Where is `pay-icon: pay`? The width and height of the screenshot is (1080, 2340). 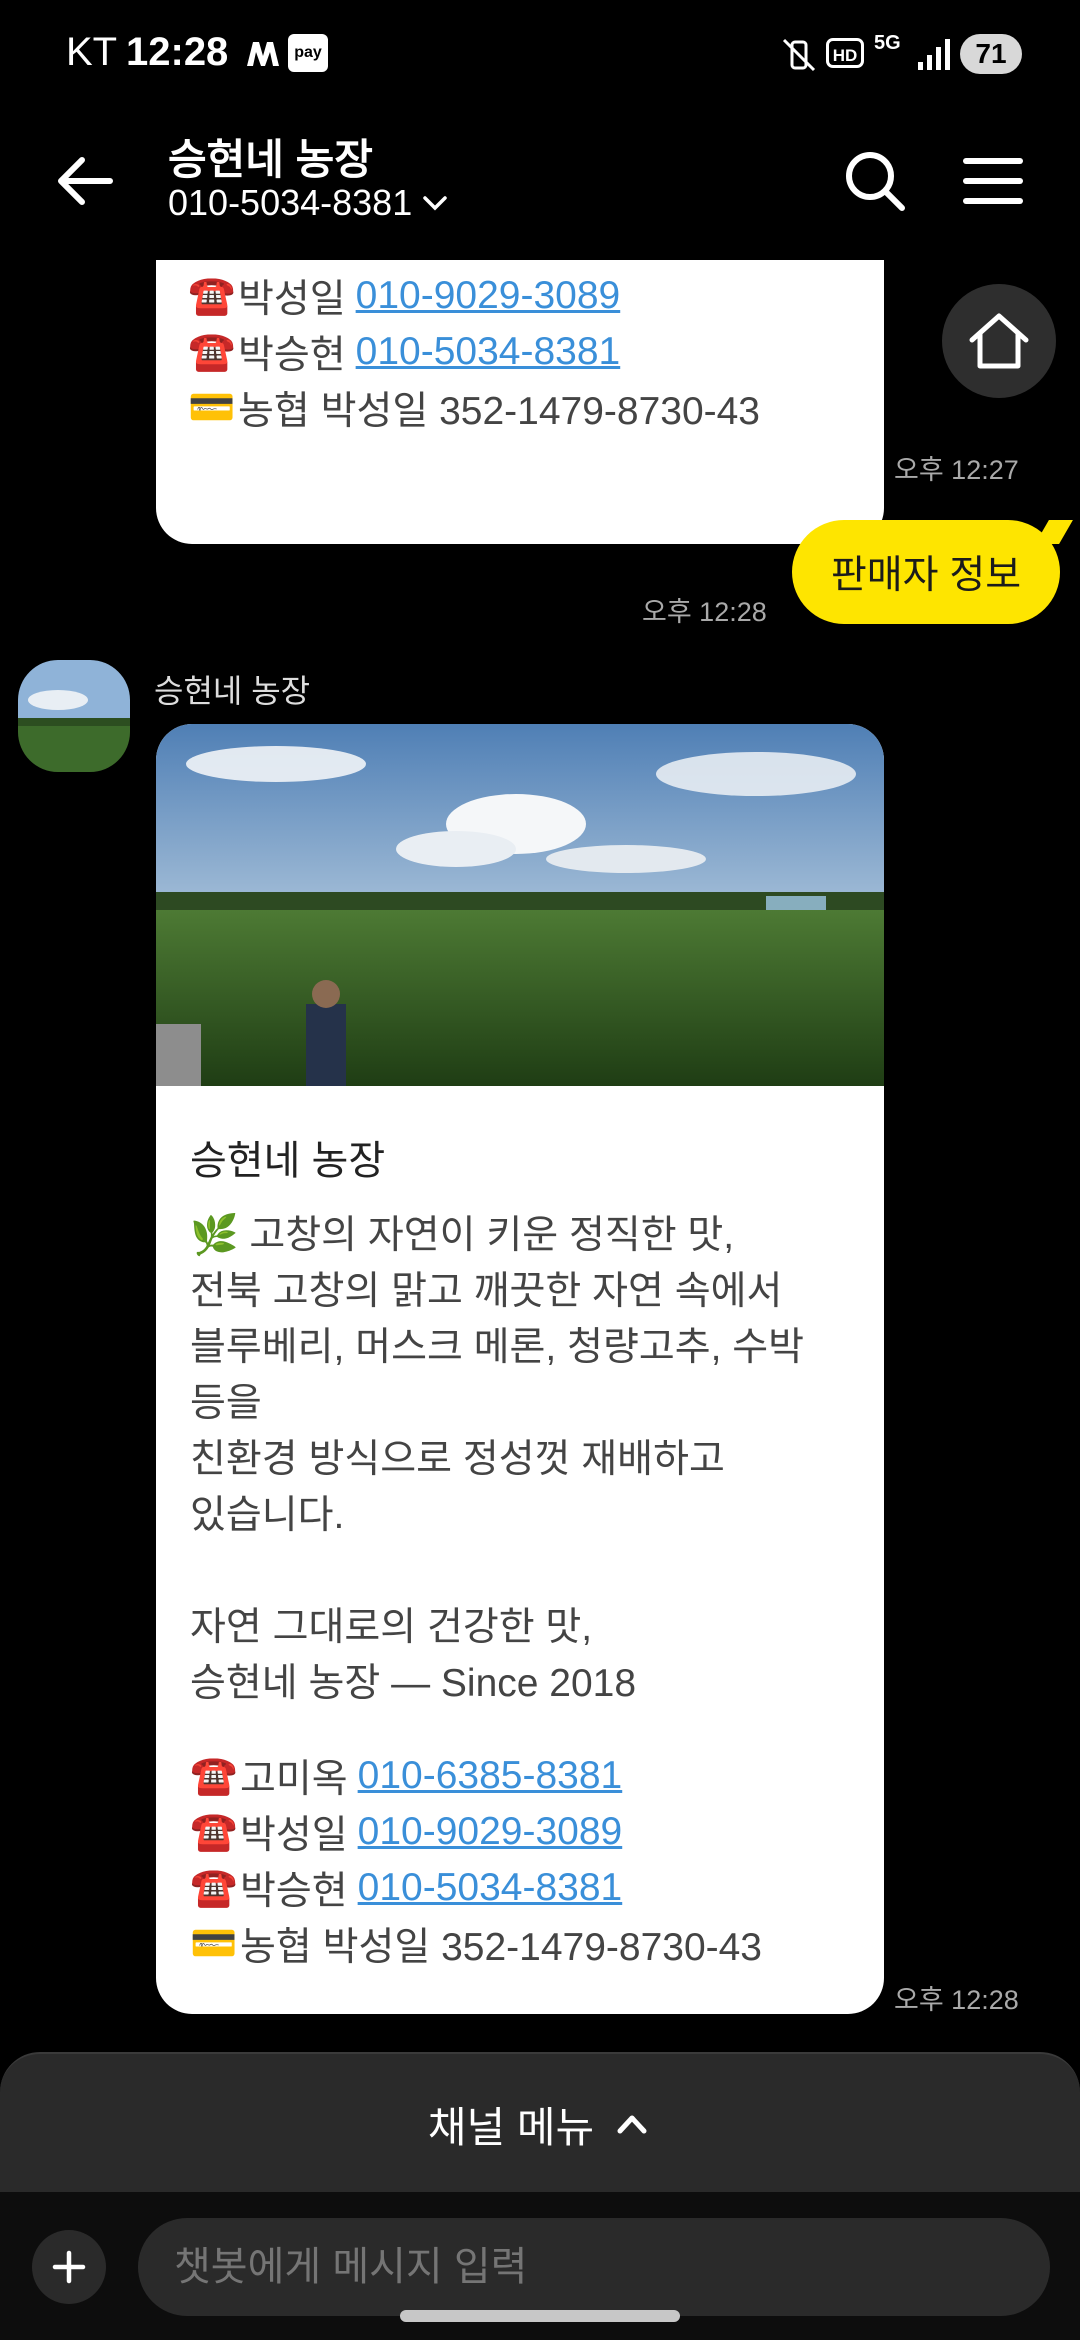 pay-icon: pay is located at coordinates (308, 53).